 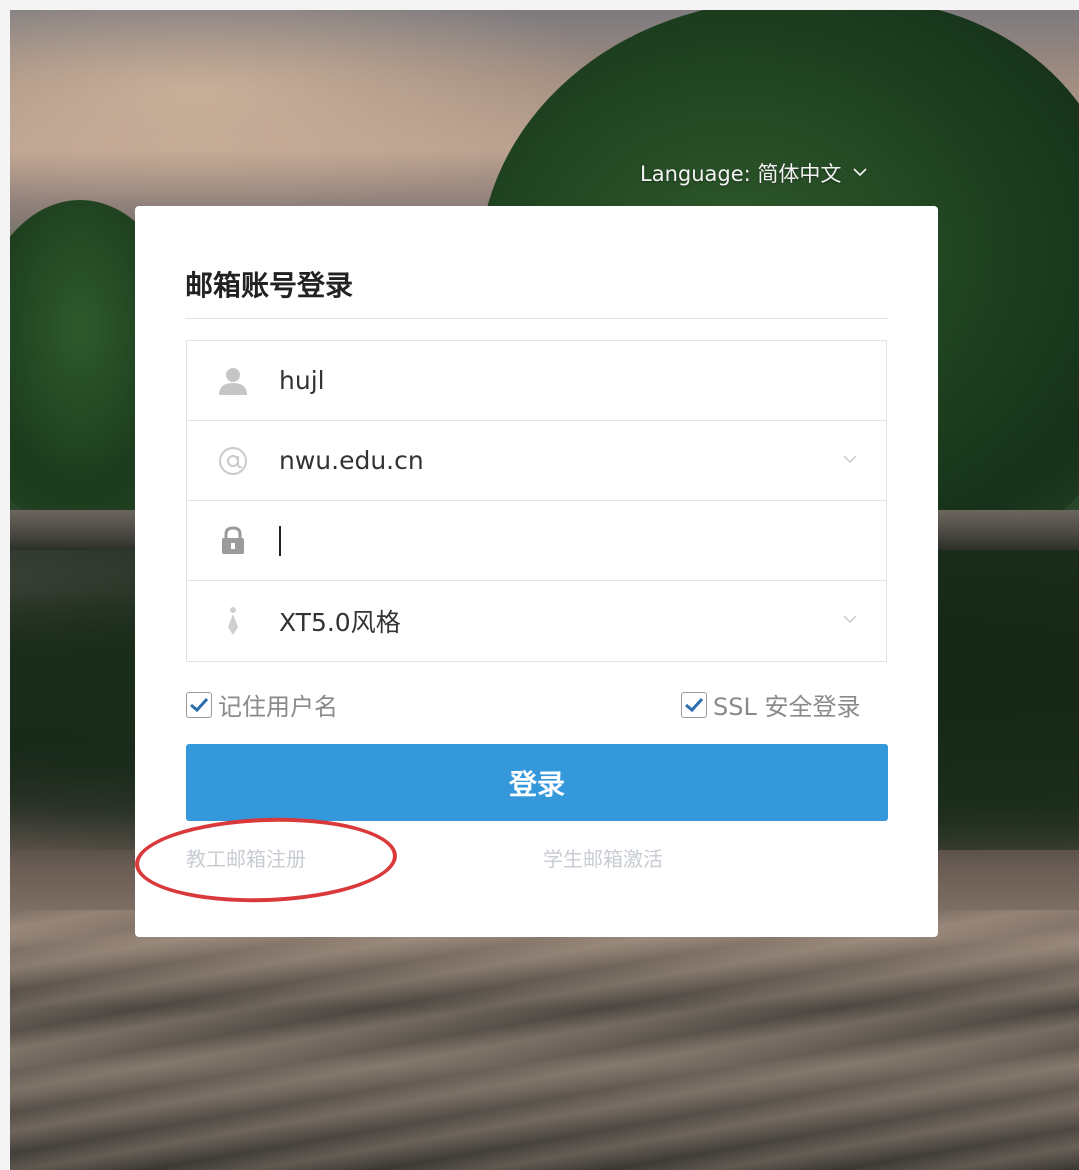 I want to click on domain-value: nwu.edu.cn, so click(x=351, y=460).